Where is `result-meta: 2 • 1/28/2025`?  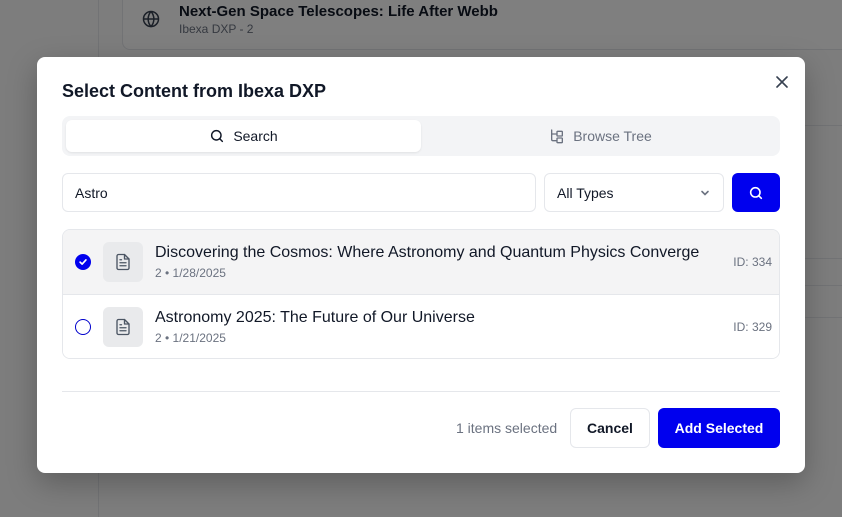
result-meta: 2 • 1/28/2025 is located at coordinates (190, 273).